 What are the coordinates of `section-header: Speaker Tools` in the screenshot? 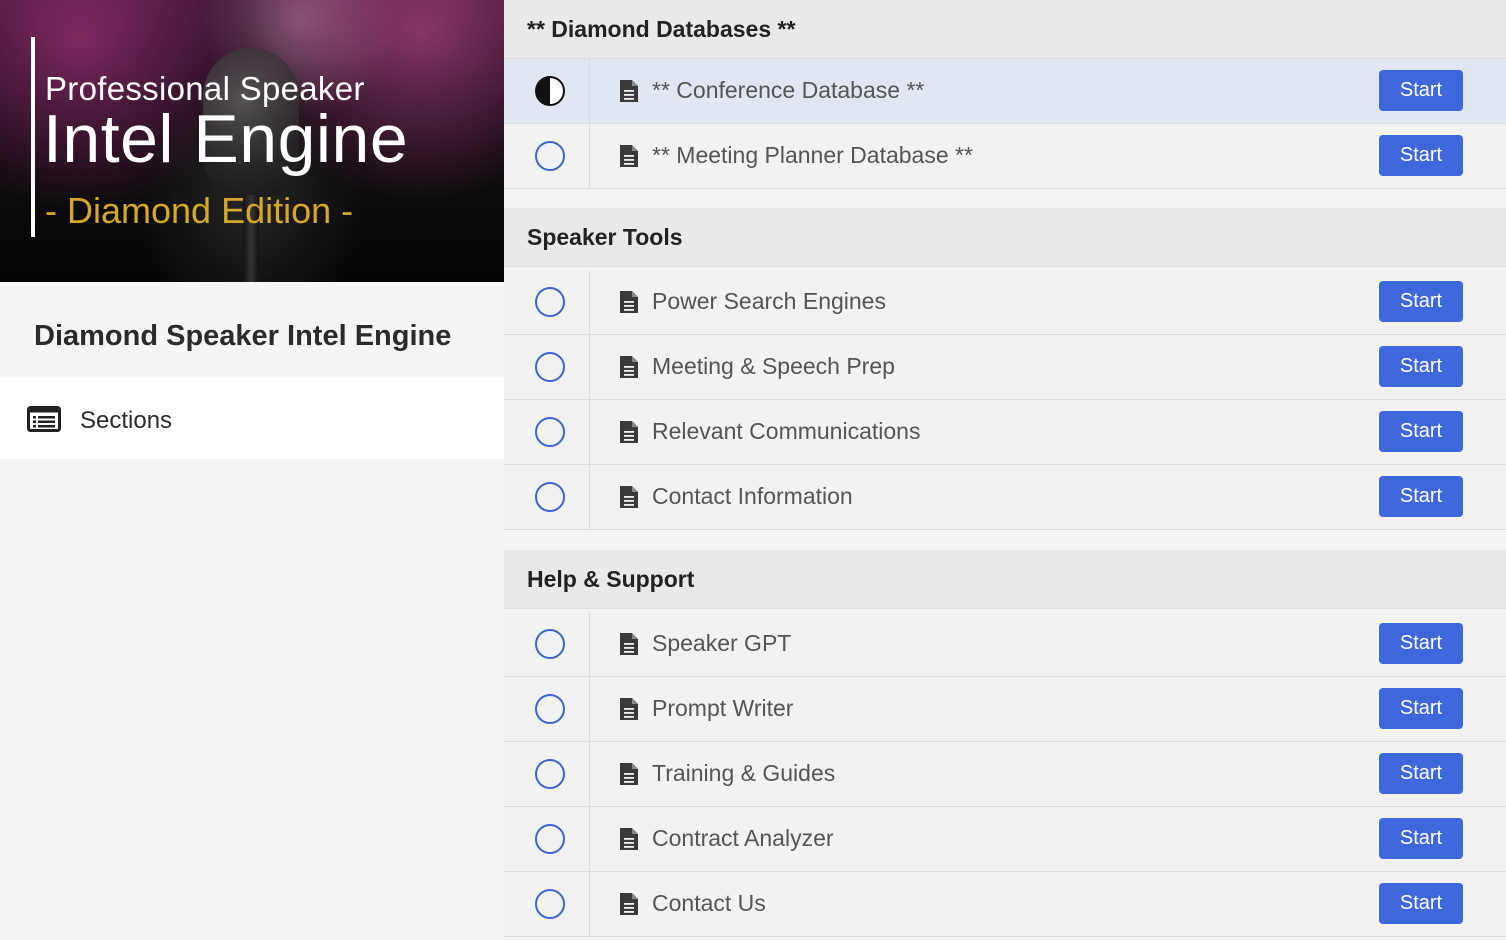 It's located at (1005, 237).